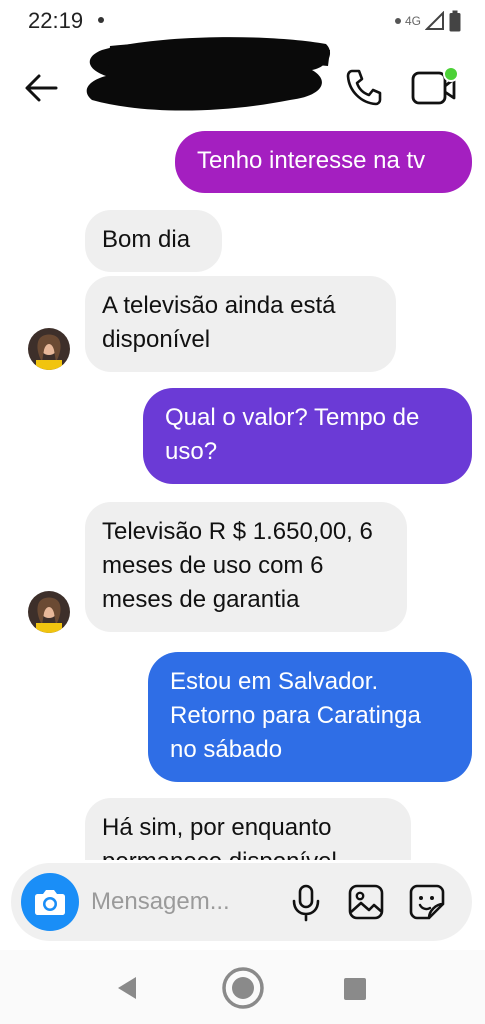  I want to click on gallery-icon, so click(366, 902).